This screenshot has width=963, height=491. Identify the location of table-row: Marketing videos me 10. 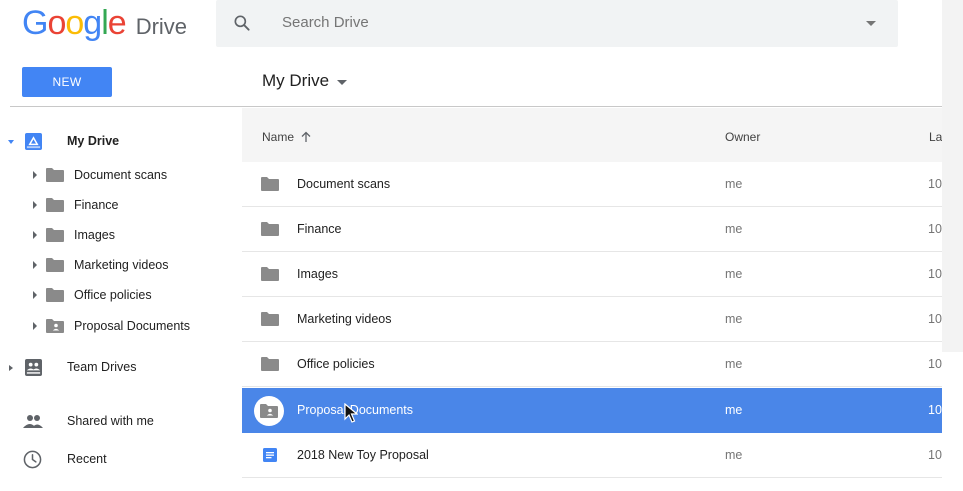
(592, 319).